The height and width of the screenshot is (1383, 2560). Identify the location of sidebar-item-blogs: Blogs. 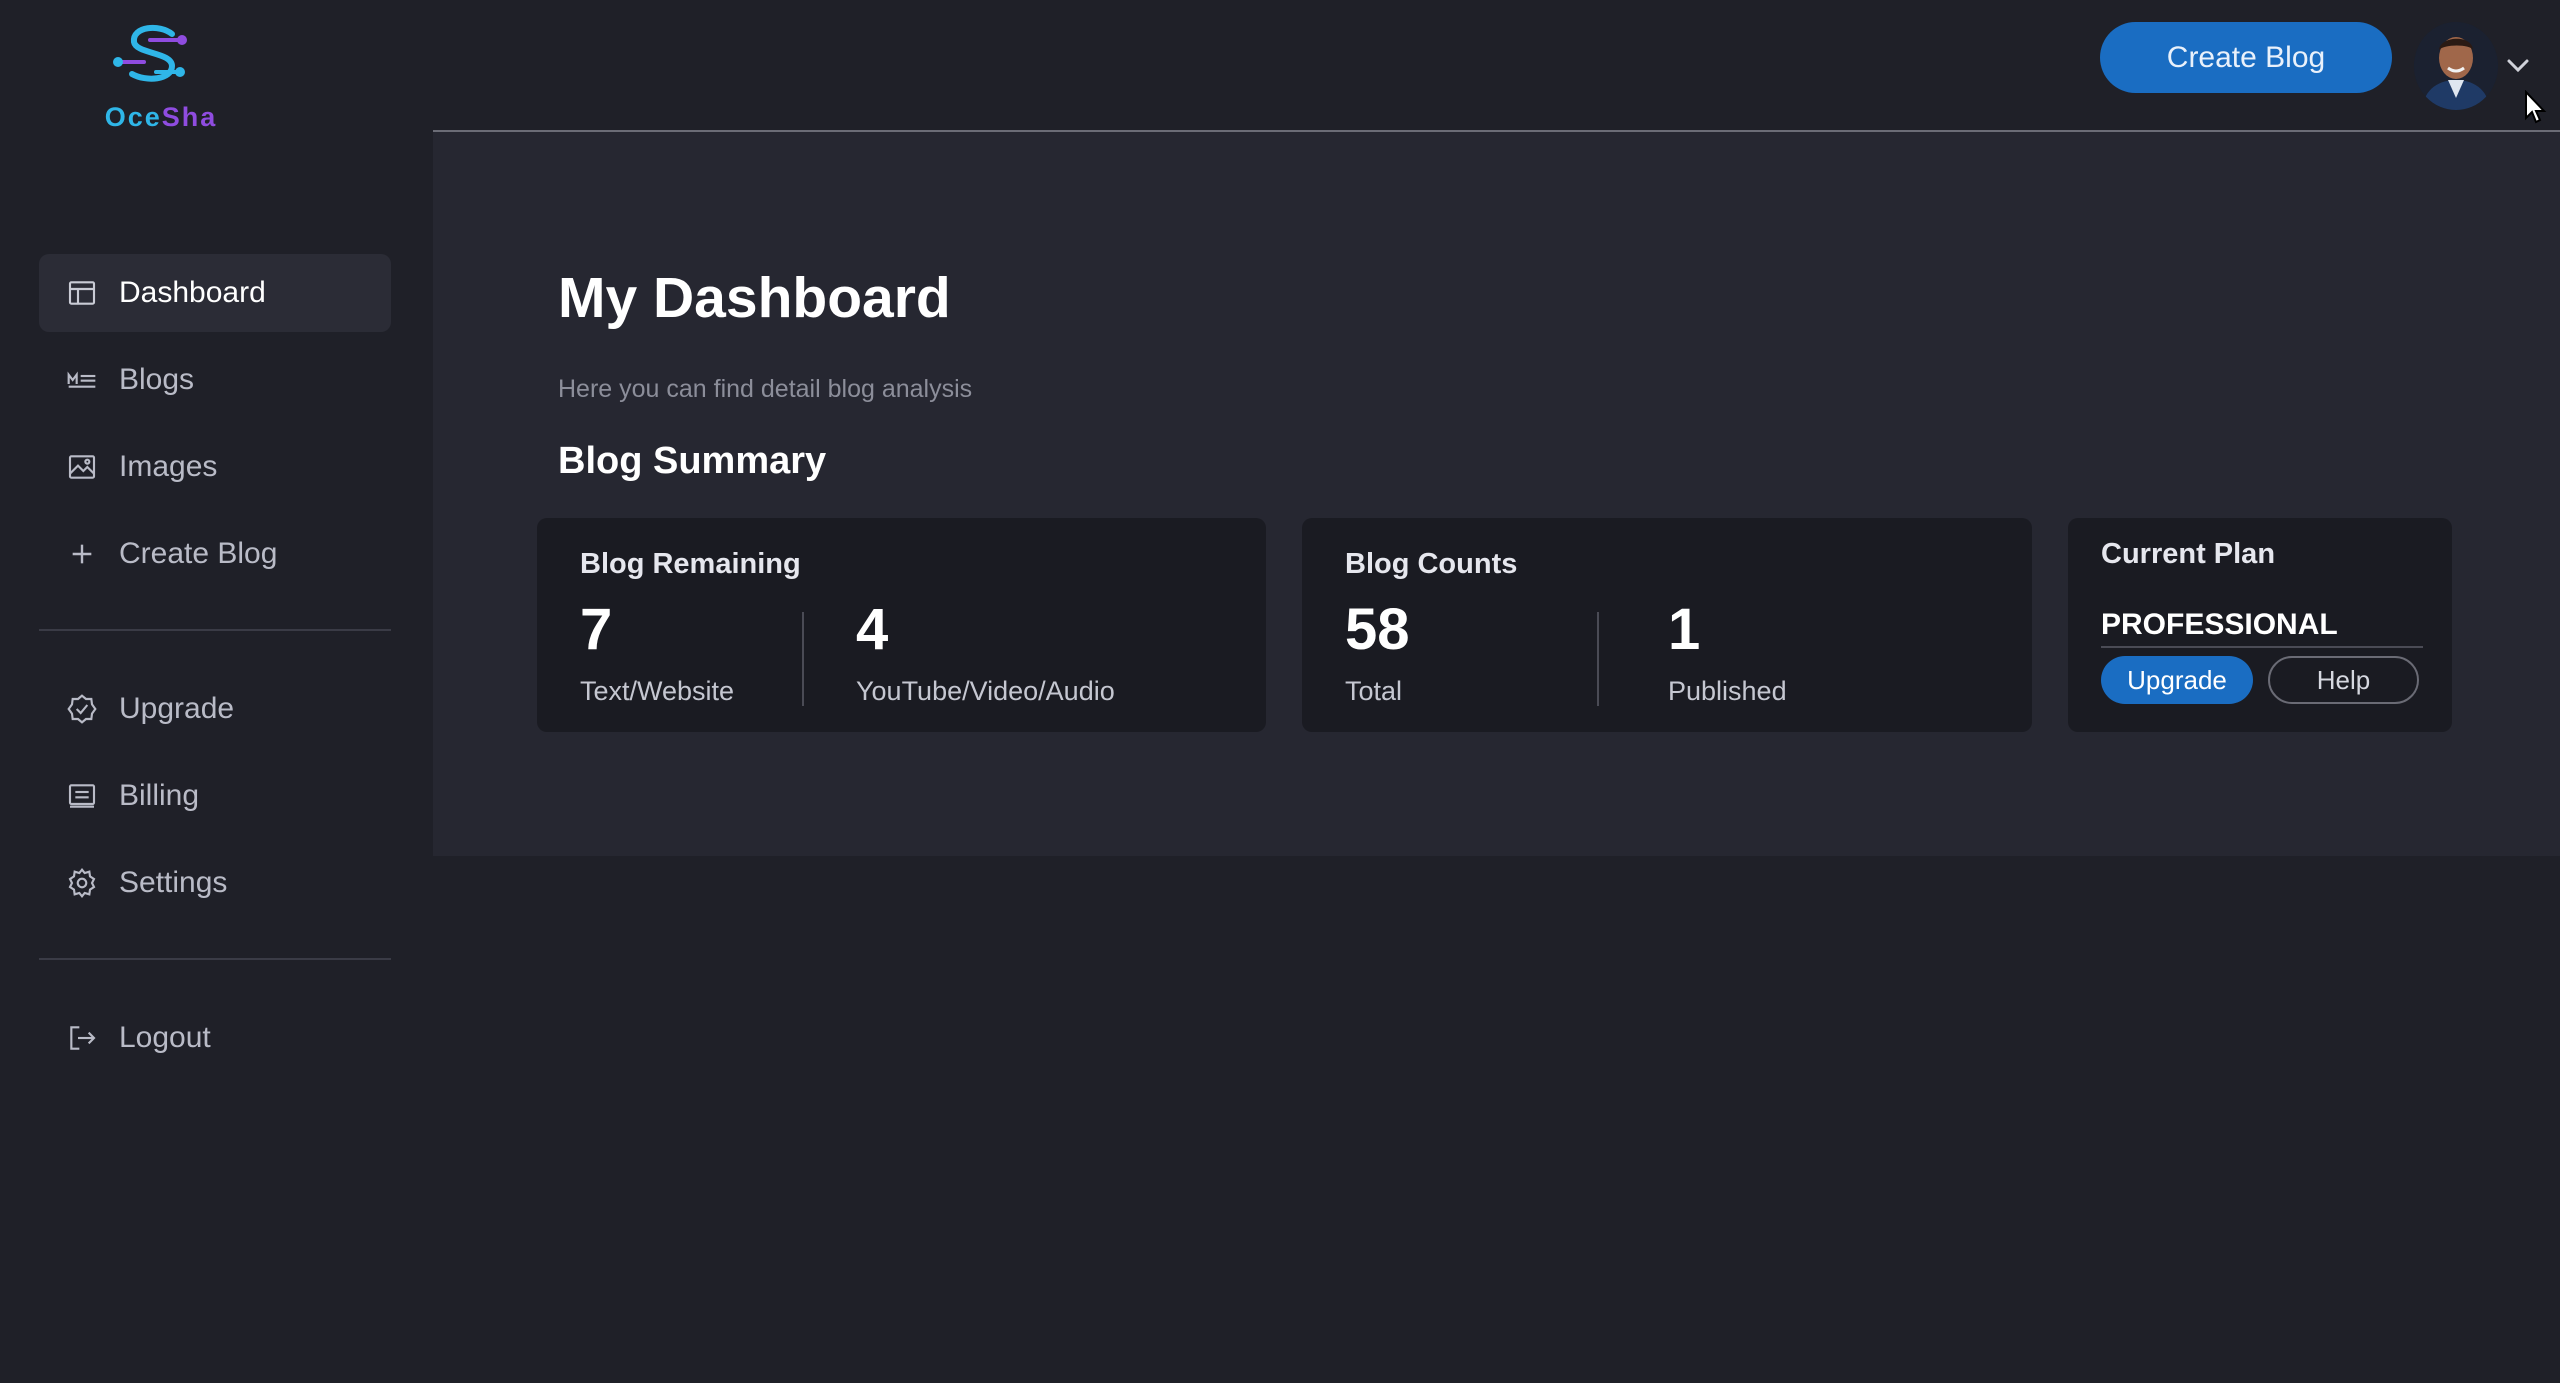
(215, 380).